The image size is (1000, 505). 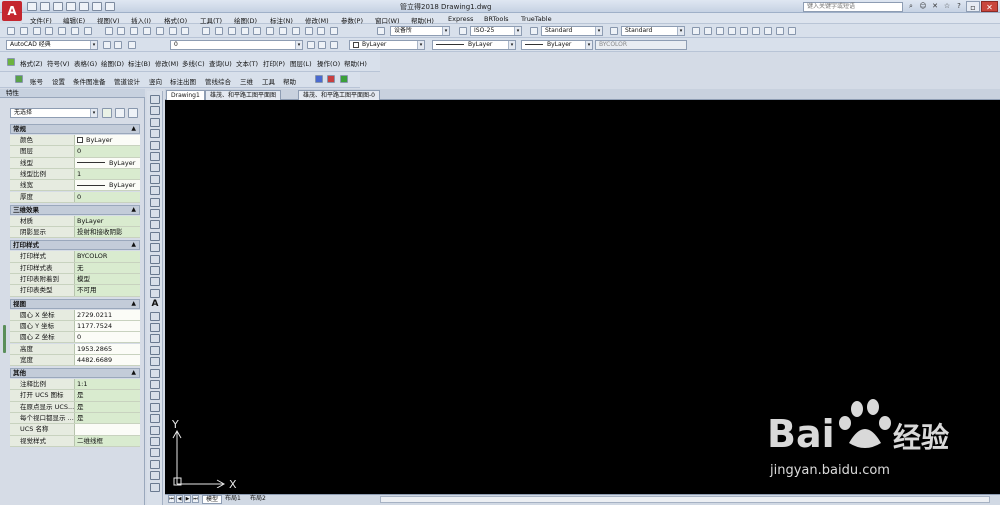 I want to click on custom-menu-item: 多线(C), so click(x=193, y=63).